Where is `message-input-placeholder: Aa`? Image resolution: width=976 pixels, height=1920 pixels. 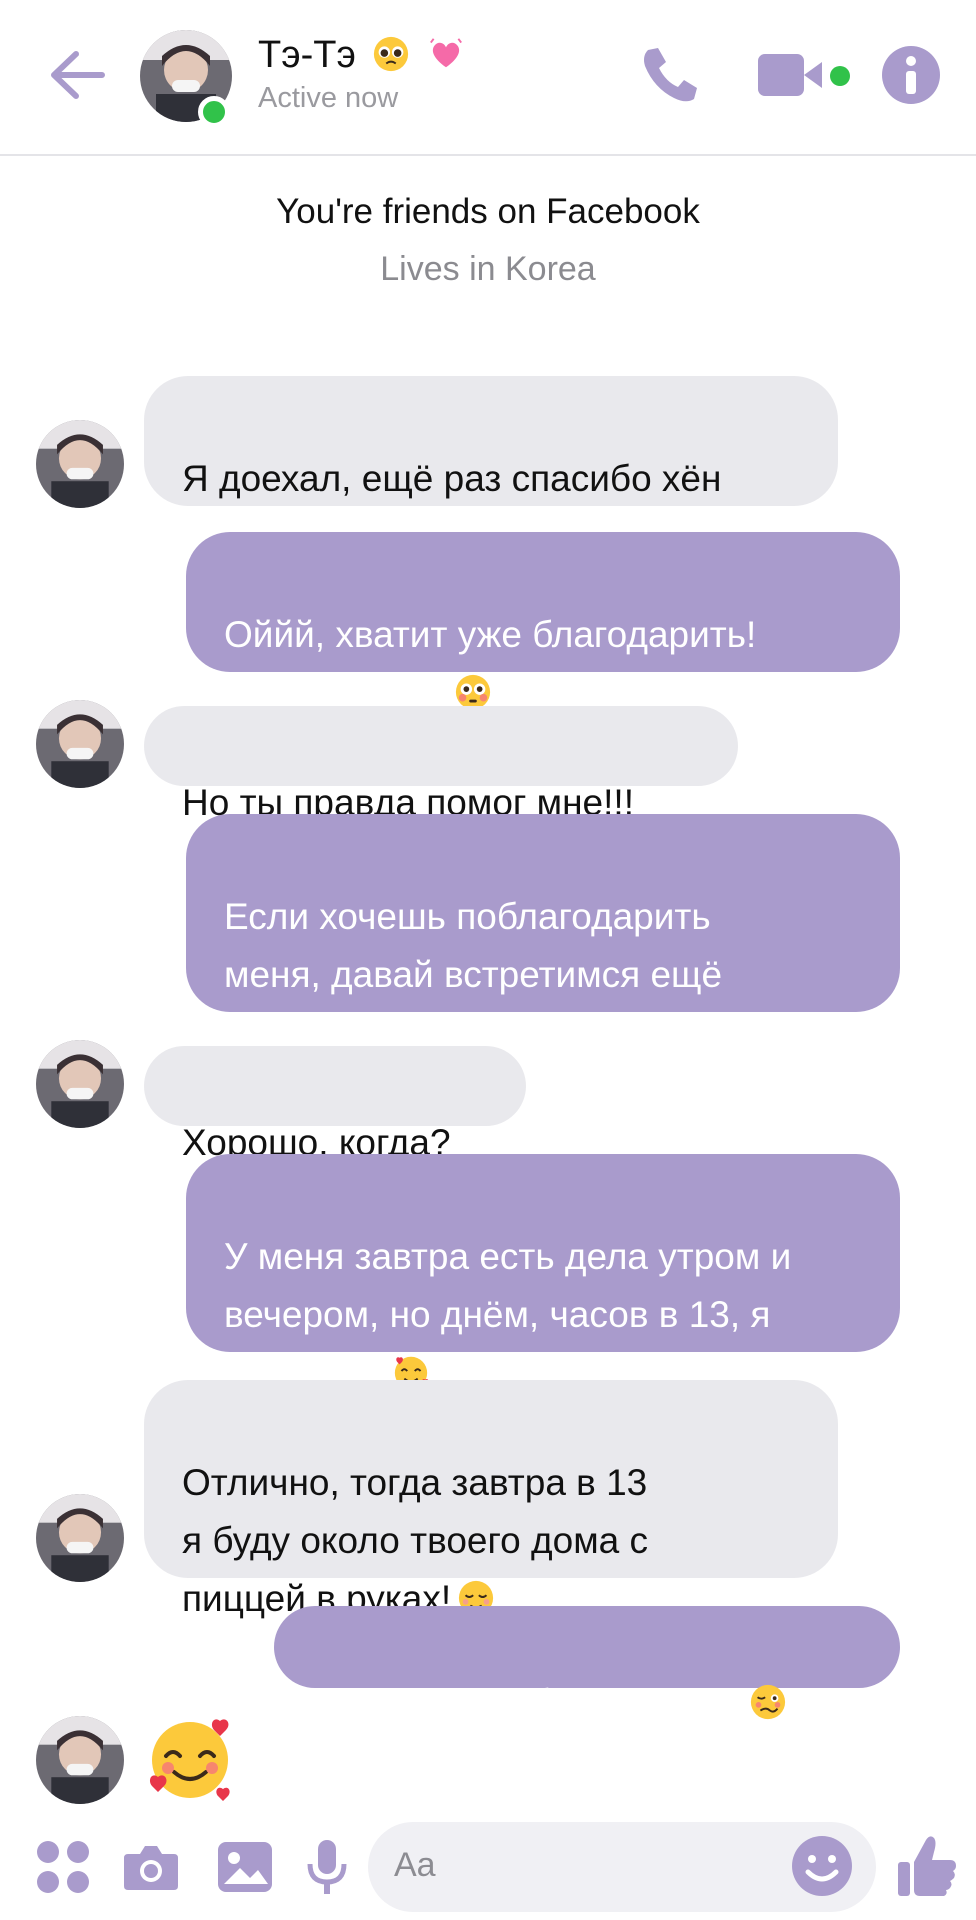 message-input-placeholder: Aa is located at coordinates (415, 1865).